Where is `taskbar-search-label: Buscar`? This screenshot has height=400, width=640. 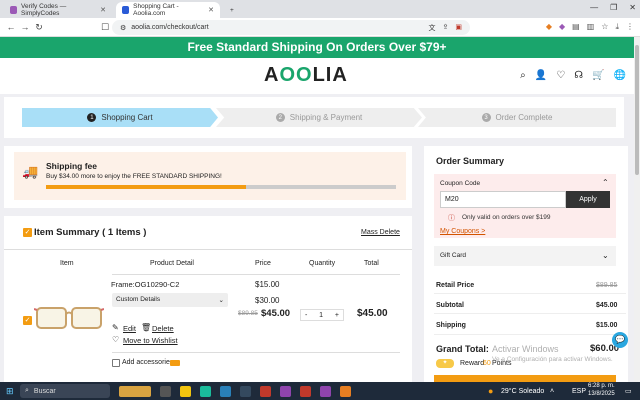 taskbar-search-label: Buscar is located at coordinates (44, 391).